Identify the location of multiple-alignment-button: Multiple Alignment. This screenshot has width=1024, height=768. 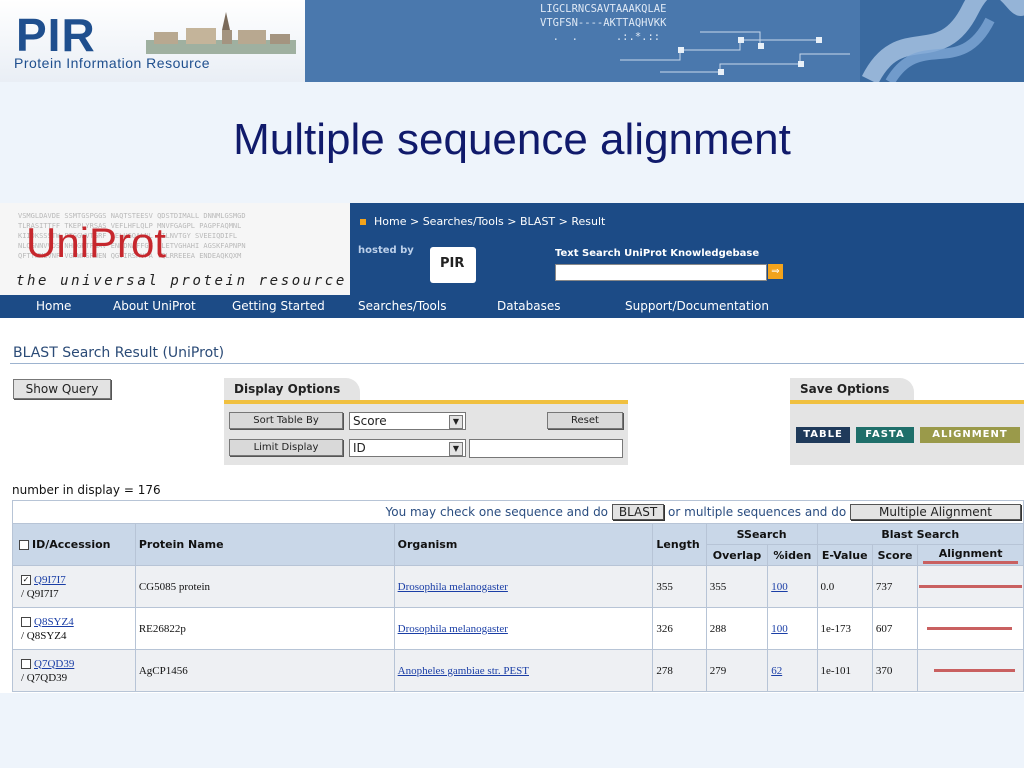
(935, 512).